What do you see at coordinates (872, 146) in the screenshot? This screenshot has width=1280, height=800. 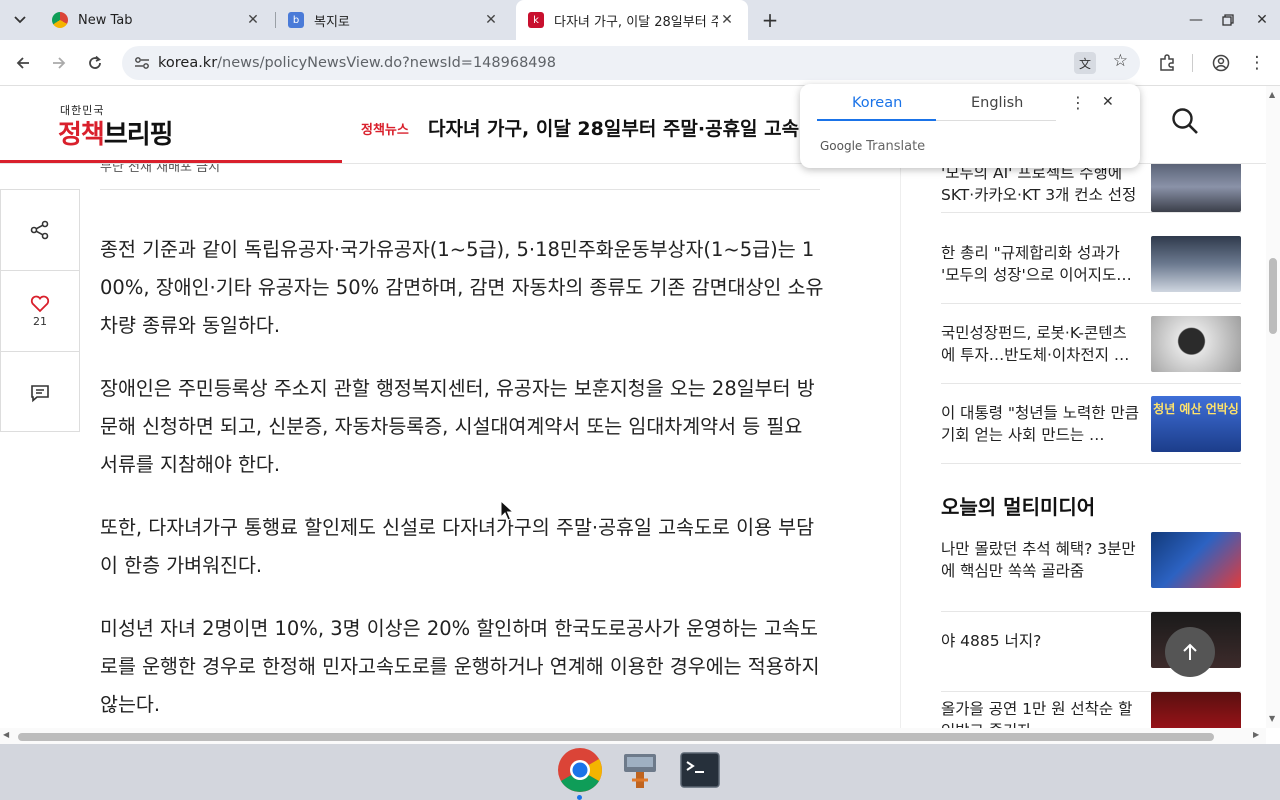 I see `google-translate-brand: Google Translate` at bounding box center [872, 146].